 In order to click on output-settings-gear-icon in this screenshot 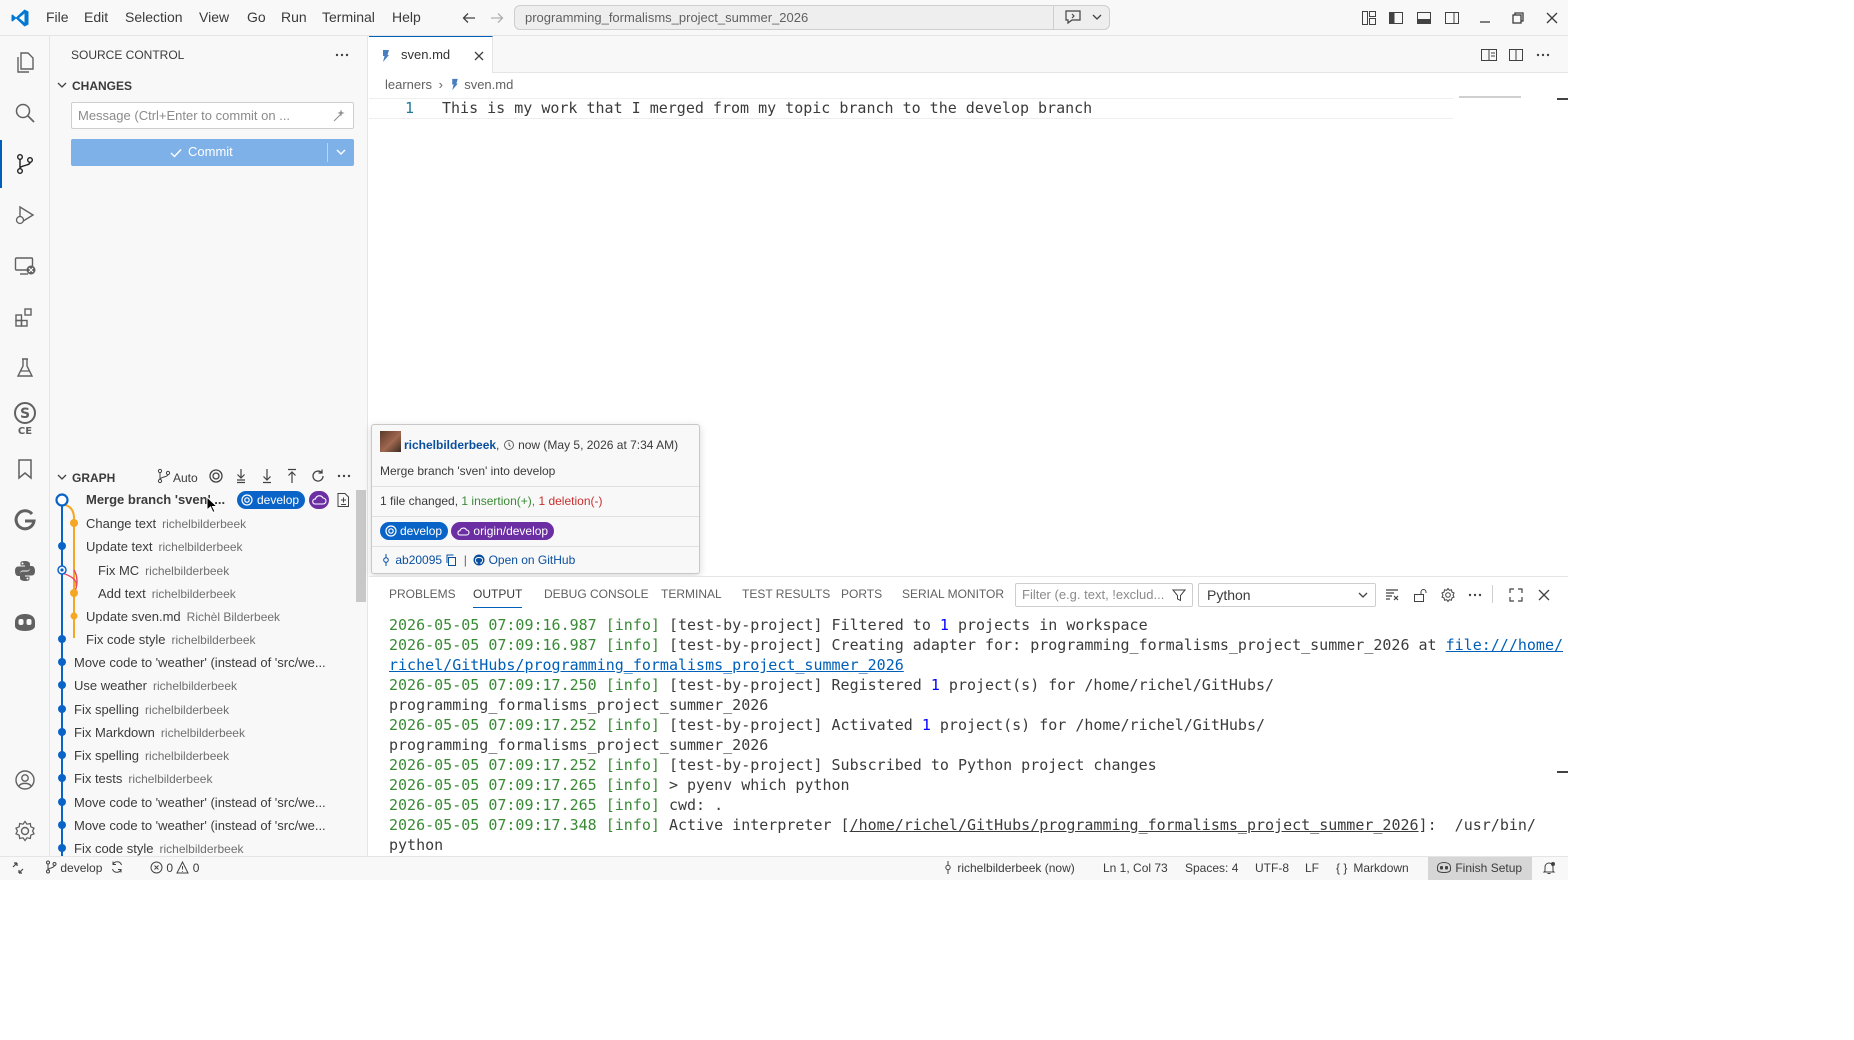, I will do `click(1448, 595)`.